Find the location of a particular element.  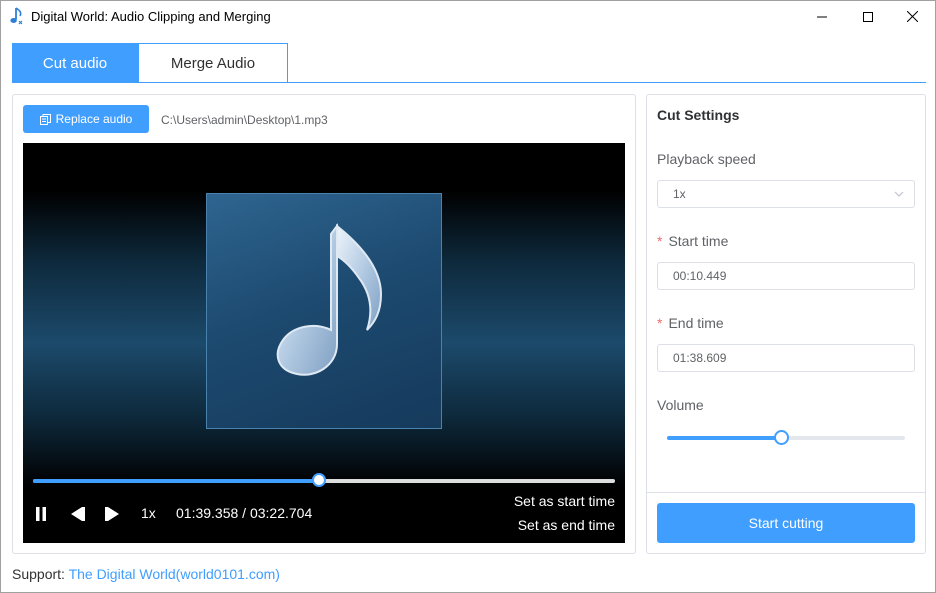

pause-button is located at coordinates (41, 514).